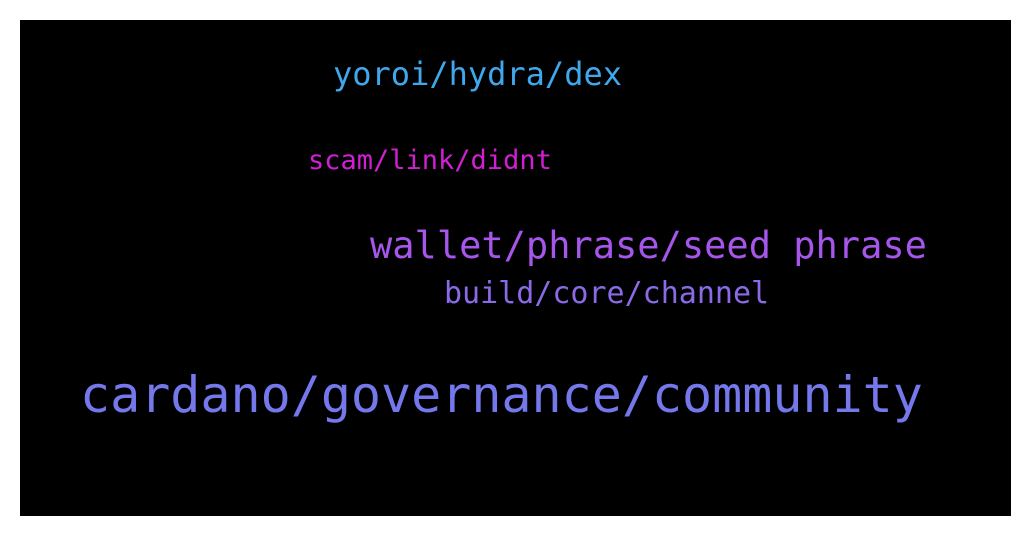 The width and height of the screenshot is (1031, 536). What do you see at coordinates (648, 245) in the screenshot?
I see `term-wallet-phrase-seed-phrase: wallet/phrase/seed phrase` at bounding box center [648, 245].